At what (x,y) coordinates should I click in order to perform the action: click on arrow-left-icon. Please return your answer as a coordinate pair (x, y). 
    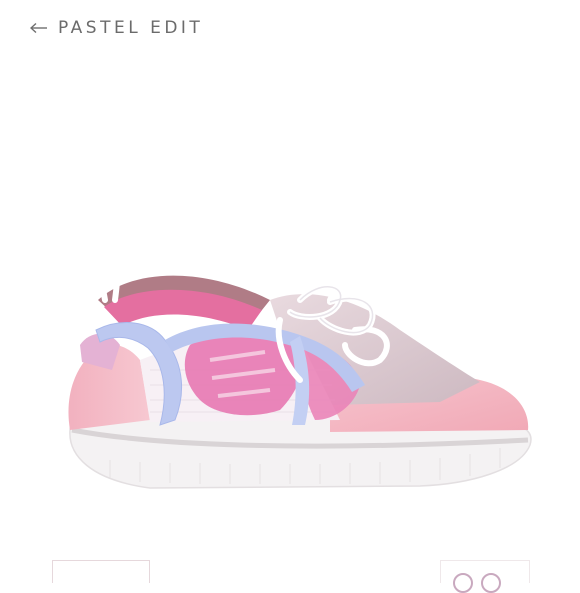
    Looking at the image, I should click on (38, 28).